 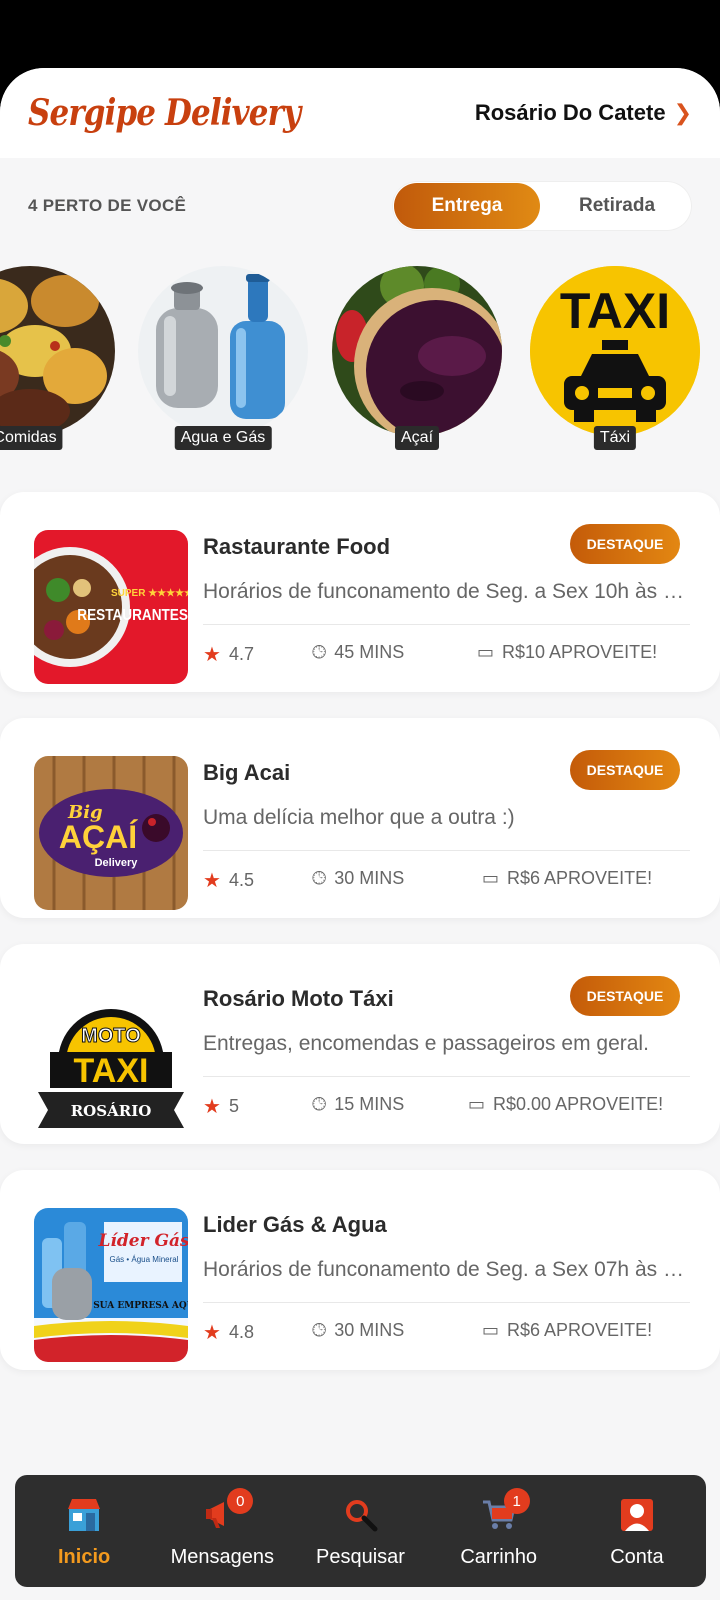 What do you see at coordinates (247, 772) in the screenshot?
I see `store-name: Big Acai` at bounding box center [247, 772].